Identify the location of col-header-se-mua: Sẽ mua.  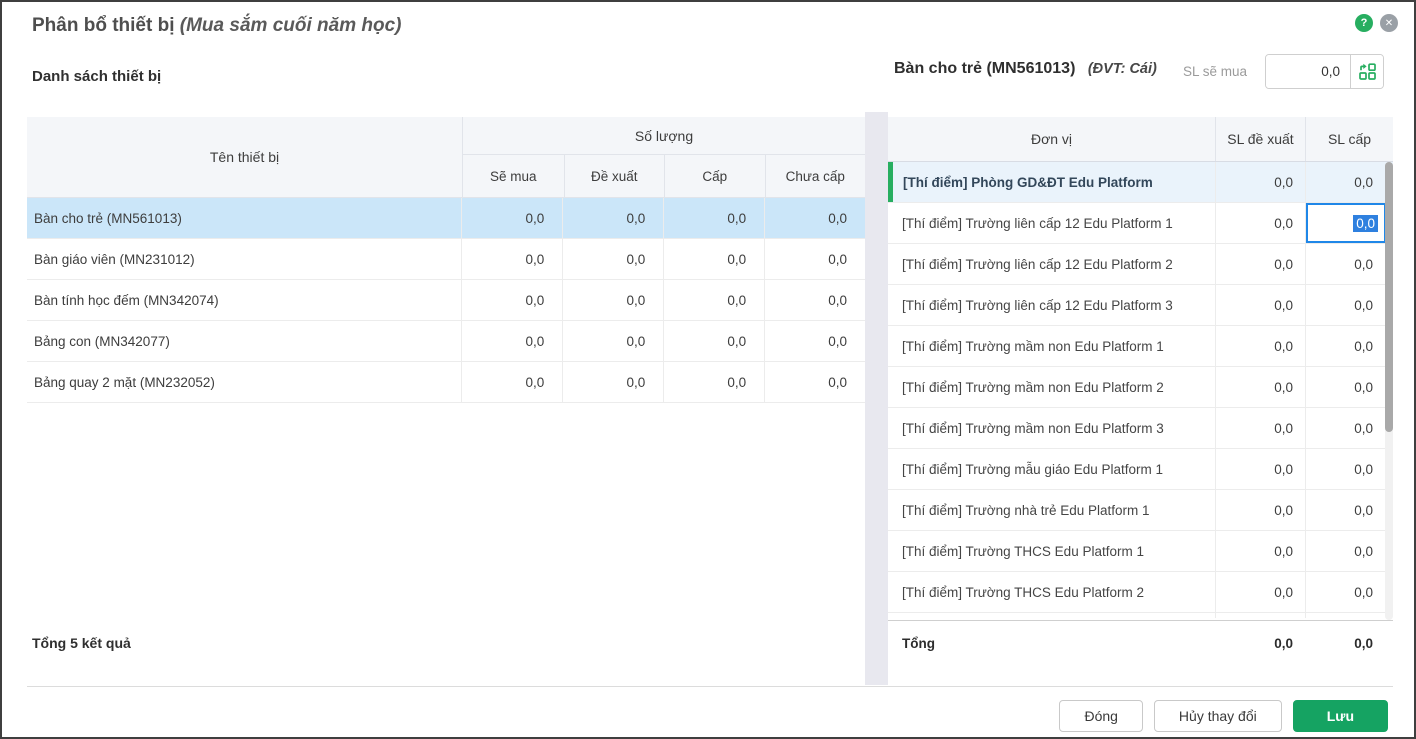
(513, 176).